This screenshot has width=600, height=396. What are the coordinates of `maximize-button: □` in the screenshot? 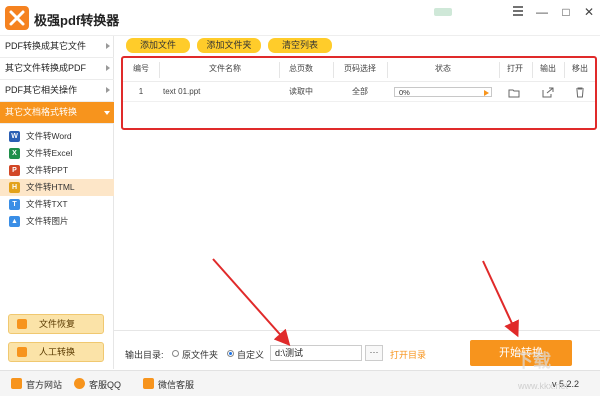 It's located at (566, 12).